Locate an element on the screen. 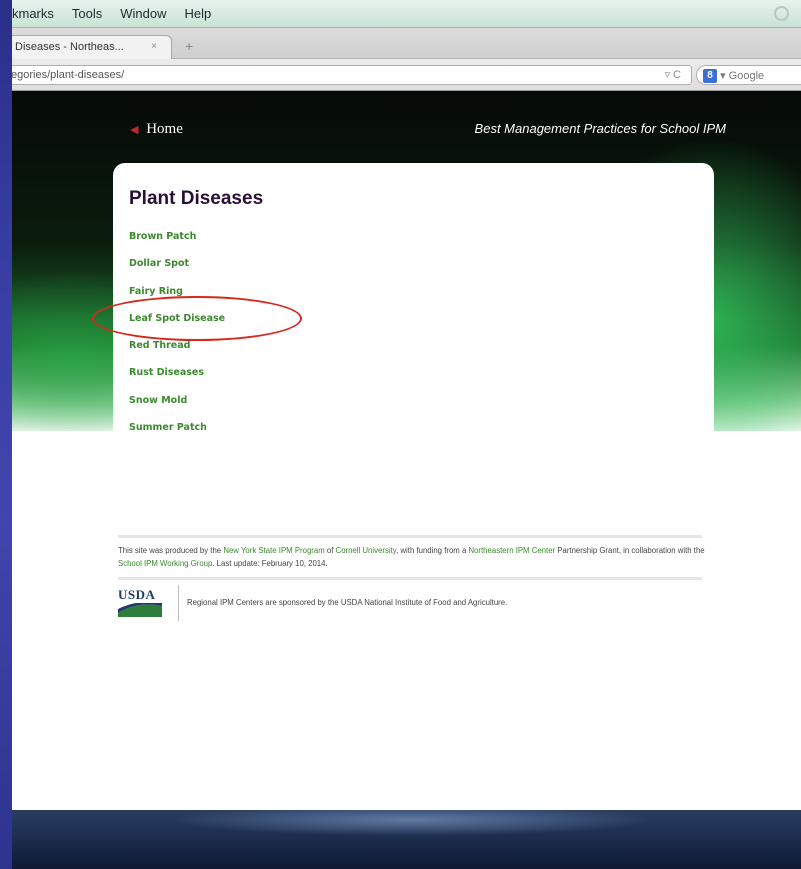  menu-bar: kmarks Tools Window Help is located at coordinates (406, 14).